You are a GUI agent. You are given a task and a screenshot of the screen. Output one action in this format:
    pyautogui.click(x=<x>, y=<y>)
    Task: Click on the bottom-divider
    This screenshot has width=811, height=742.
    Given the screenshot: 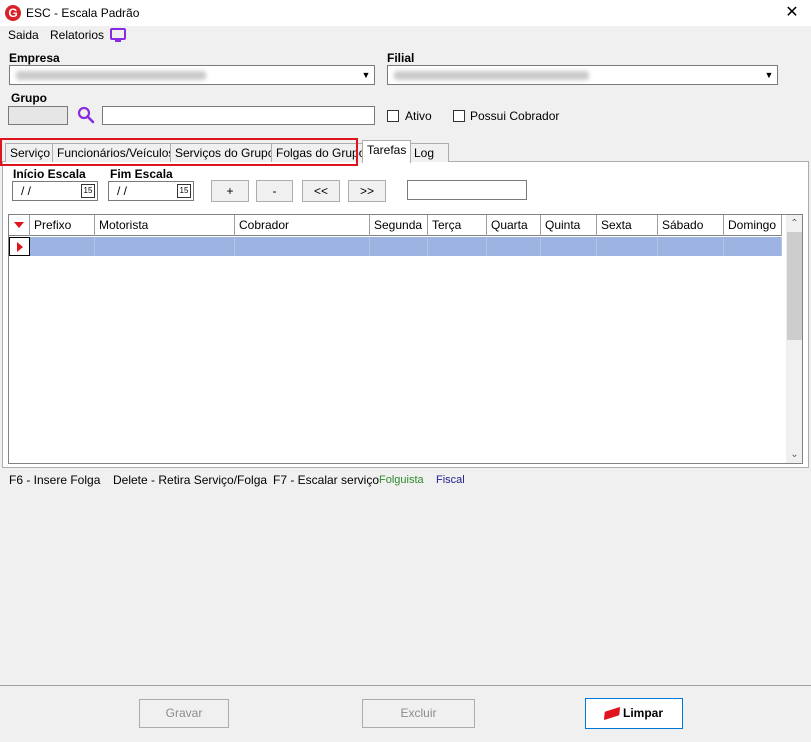 What is the action you would take?
    pyautogui.click(x=405, y=685)
    